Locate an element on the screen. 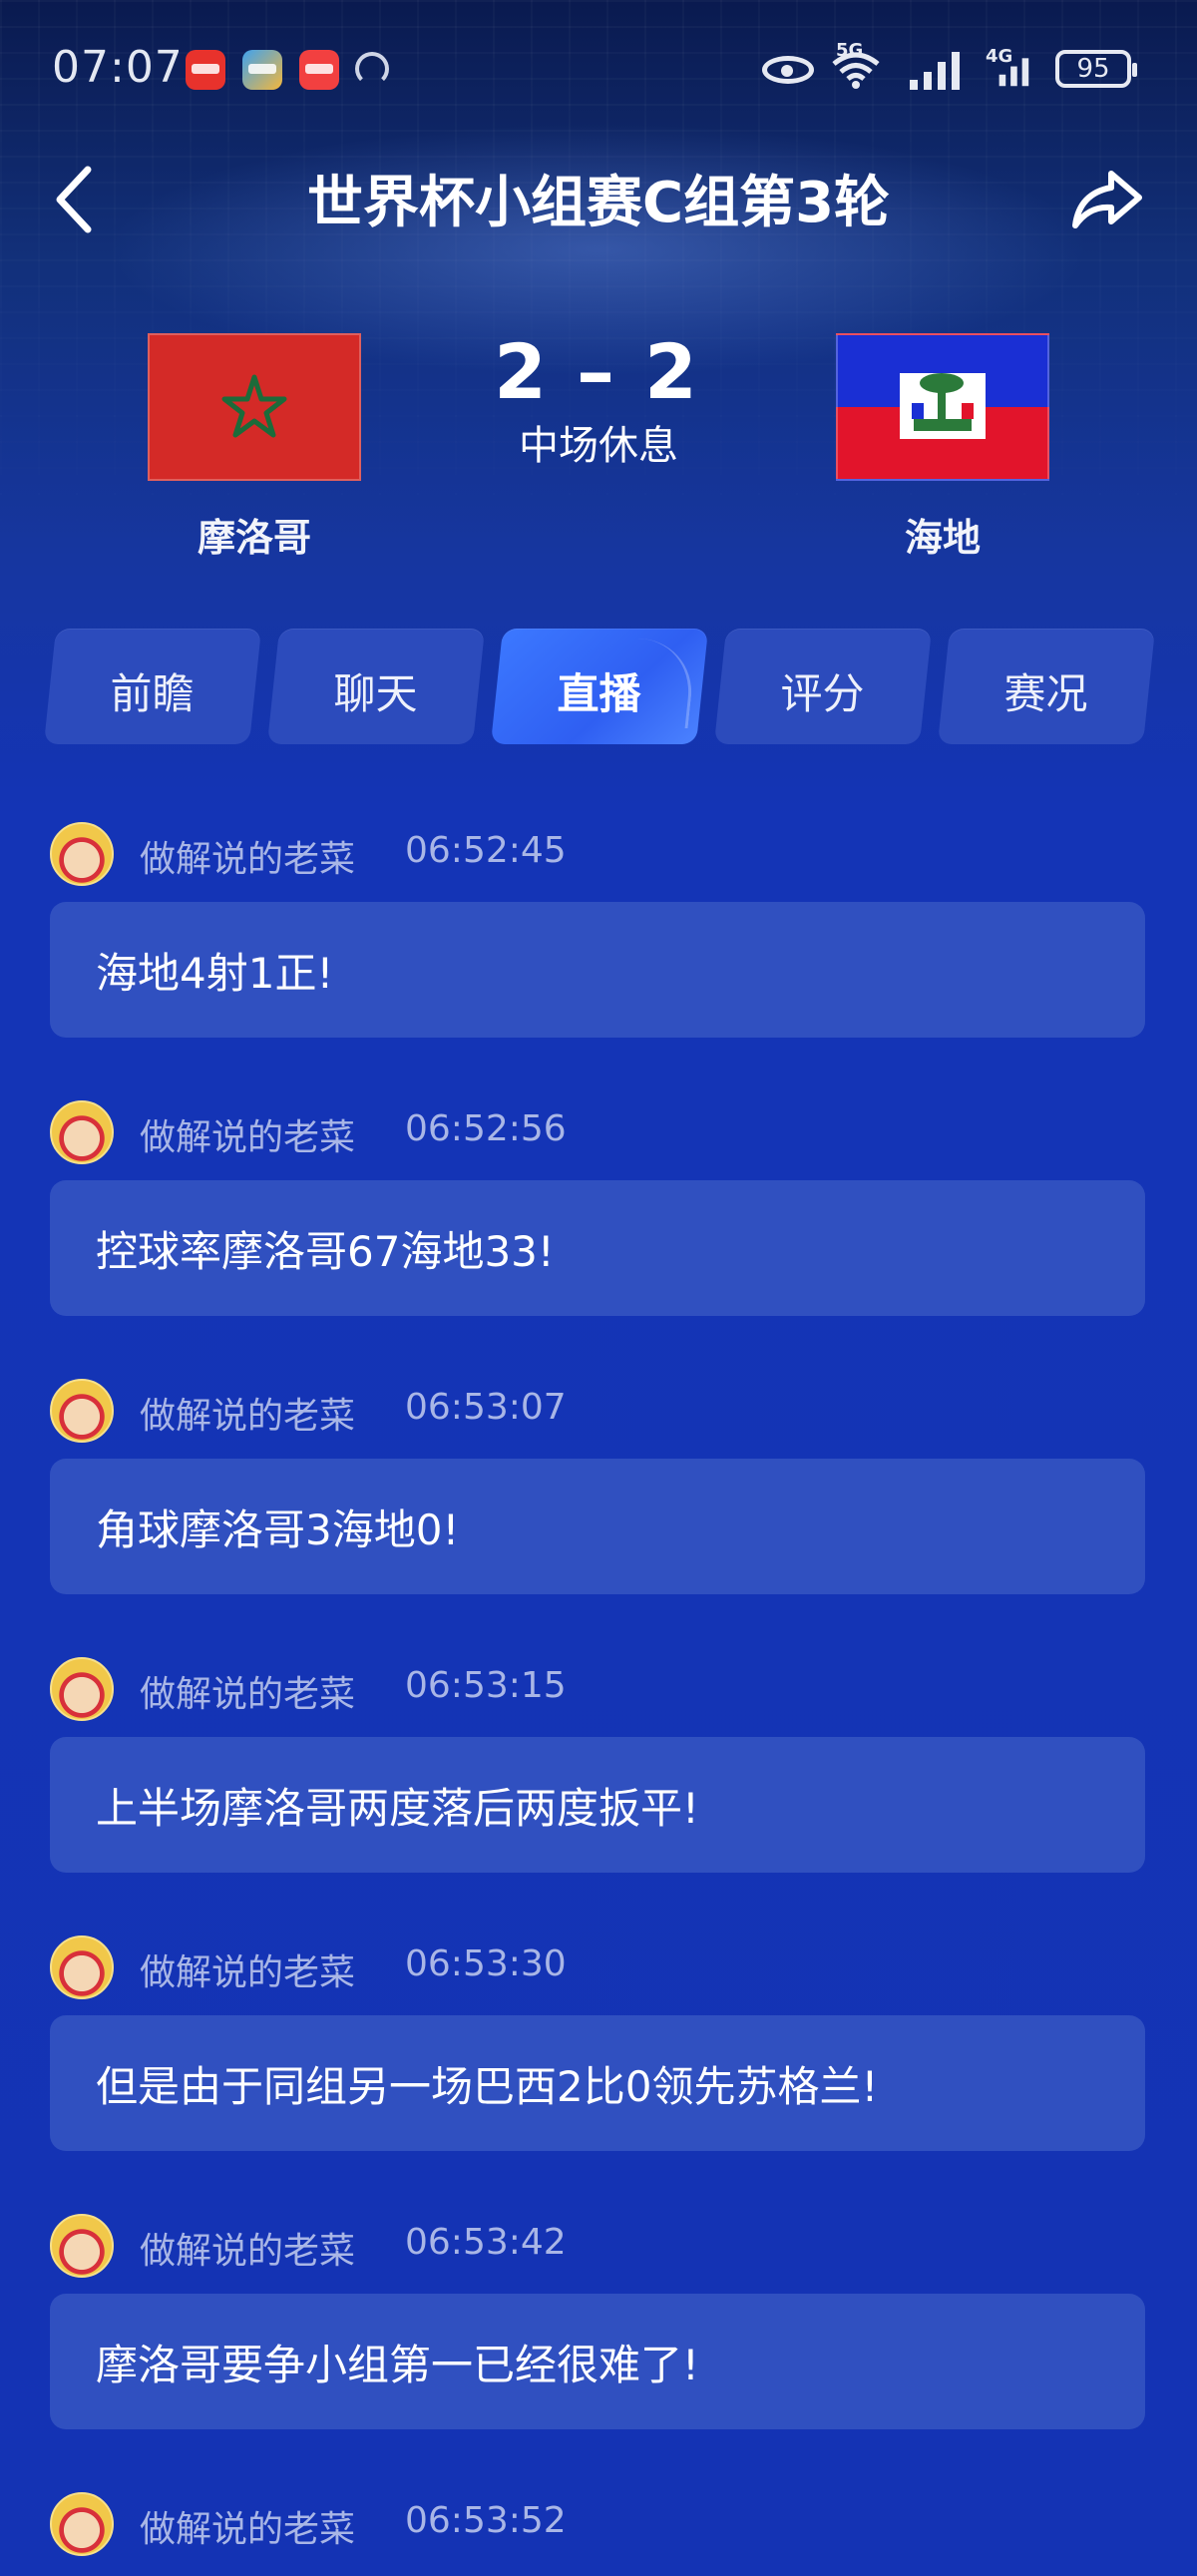  message-text: 但是由于同组另一场巴西2比0领先苏格兰! is located at coordinates (487, 2086).